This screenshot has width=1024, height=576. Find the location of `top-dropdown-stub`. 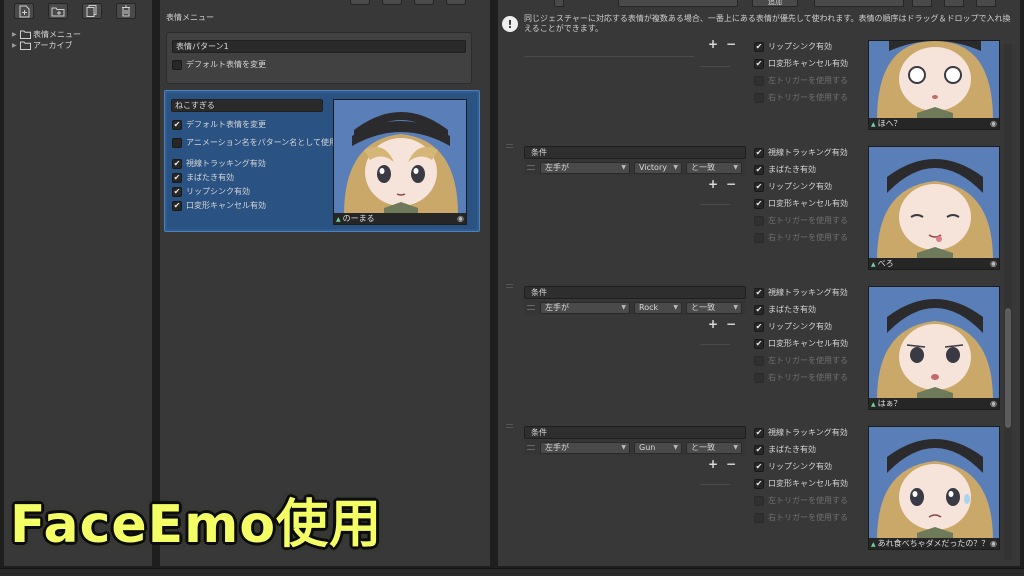

top-dropdown-stub is located at coordinates (678, 3).